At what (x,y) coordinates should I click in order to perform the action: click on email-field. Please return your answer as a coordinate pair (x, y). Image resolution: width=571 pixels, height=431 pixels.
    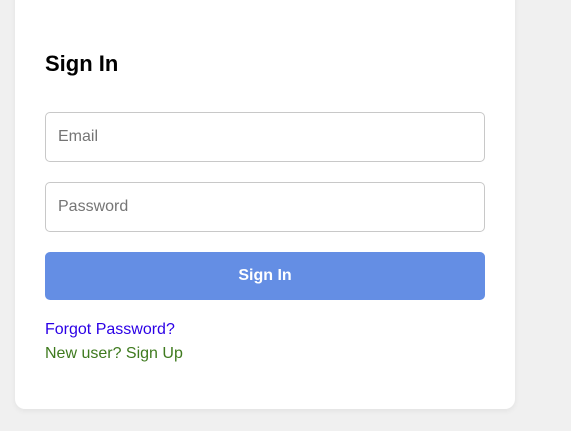
    Looking at the image, I should click on (265, 137).